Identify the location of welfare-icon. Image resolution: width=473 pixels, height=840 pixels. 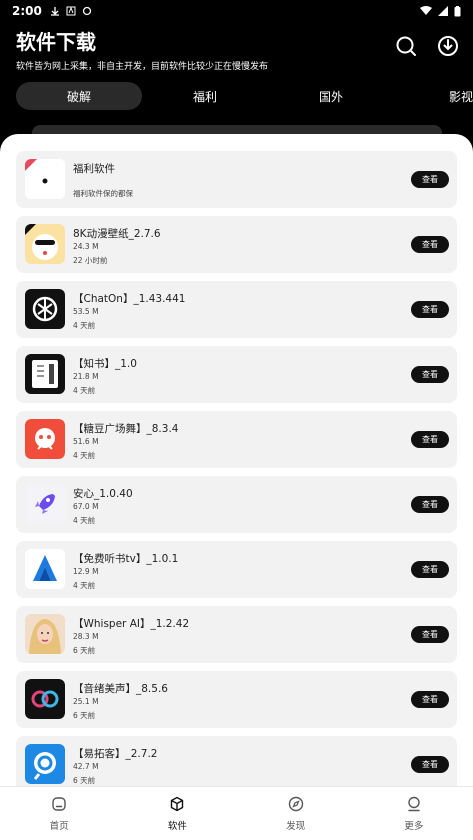
(45, 179).